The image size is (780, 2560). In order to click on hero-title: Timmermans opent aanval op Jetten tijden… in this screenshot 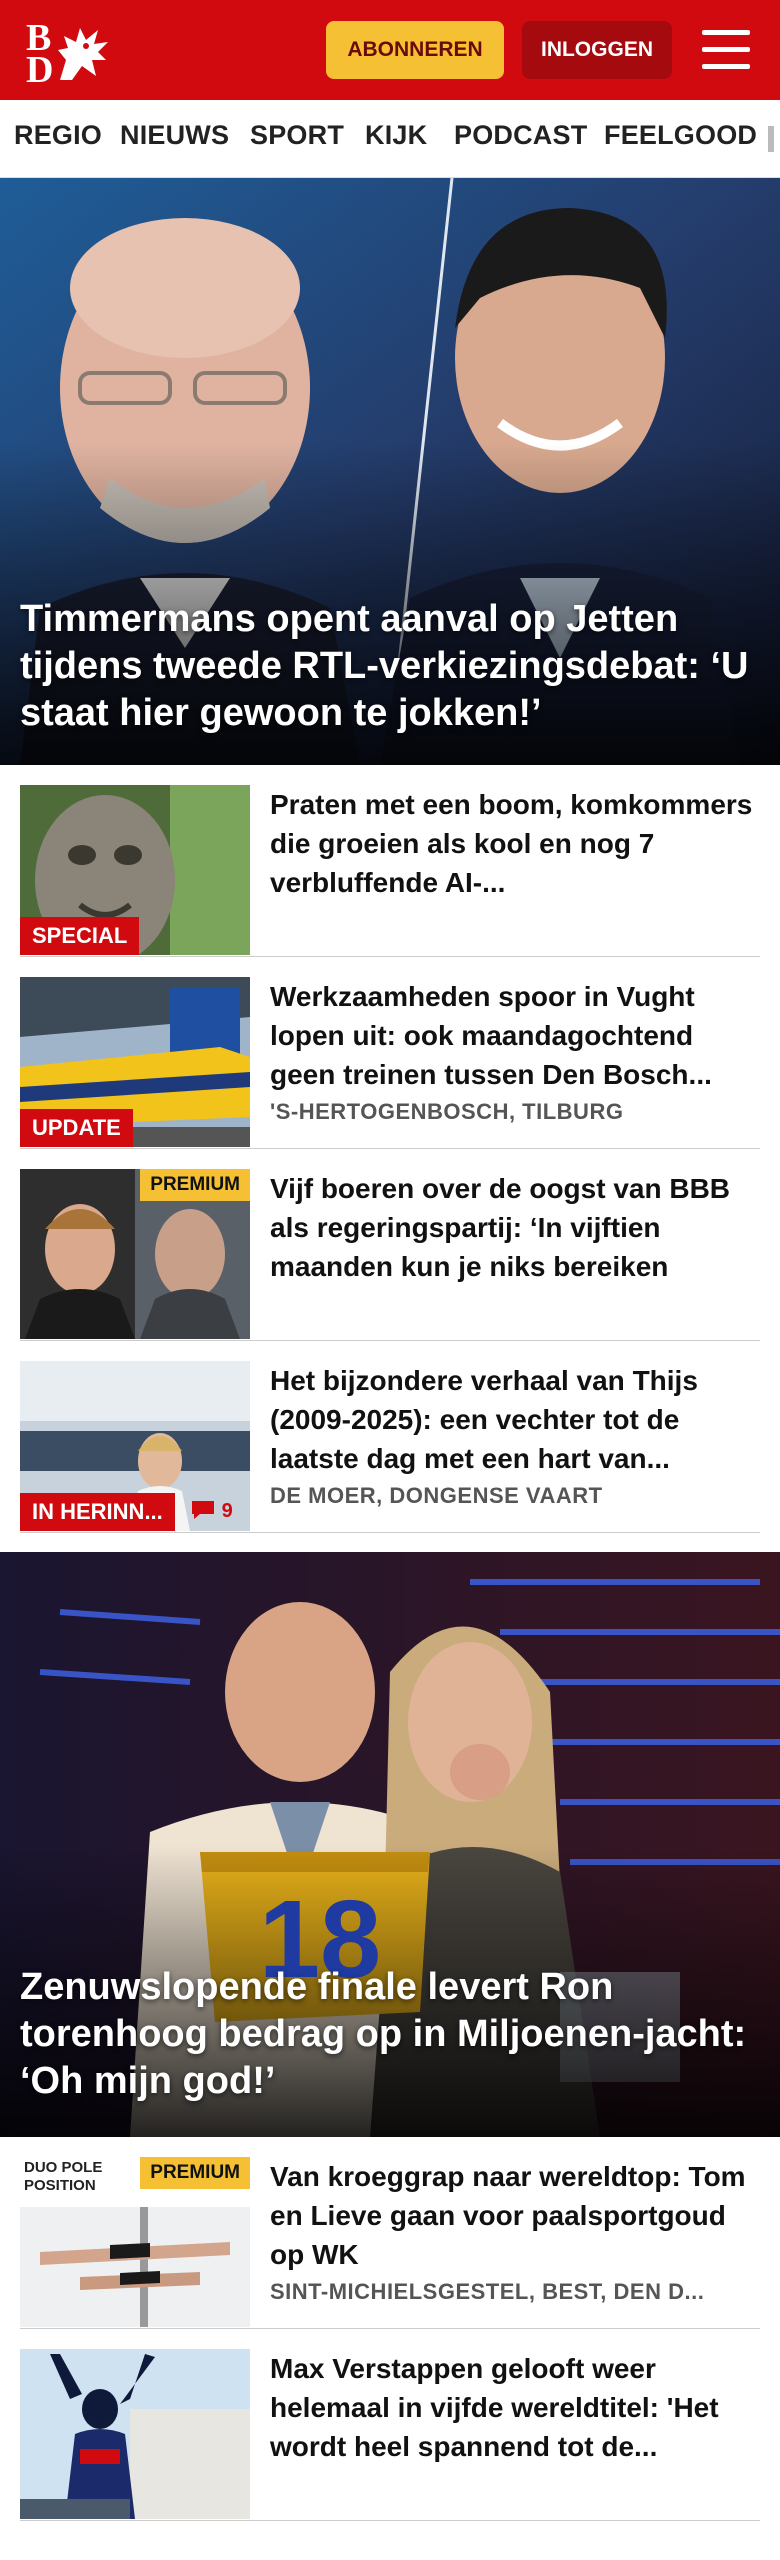, I will do `click(390, 666)`.